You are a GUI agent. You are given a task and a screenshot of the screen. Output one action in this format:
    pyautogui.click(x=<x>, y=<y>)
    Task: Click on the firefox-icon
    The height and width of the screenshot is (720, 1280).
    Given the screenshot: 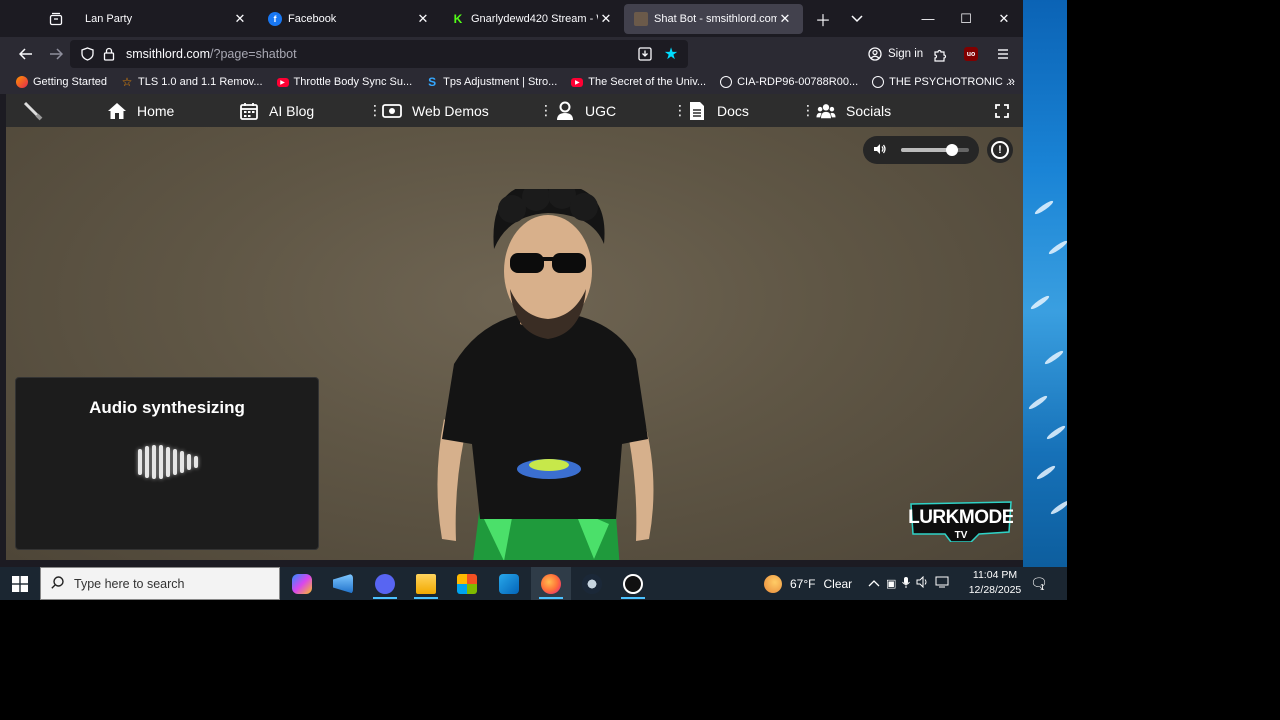 What is the action you would take?
    pyautogui.click(x=22, y=82)
    